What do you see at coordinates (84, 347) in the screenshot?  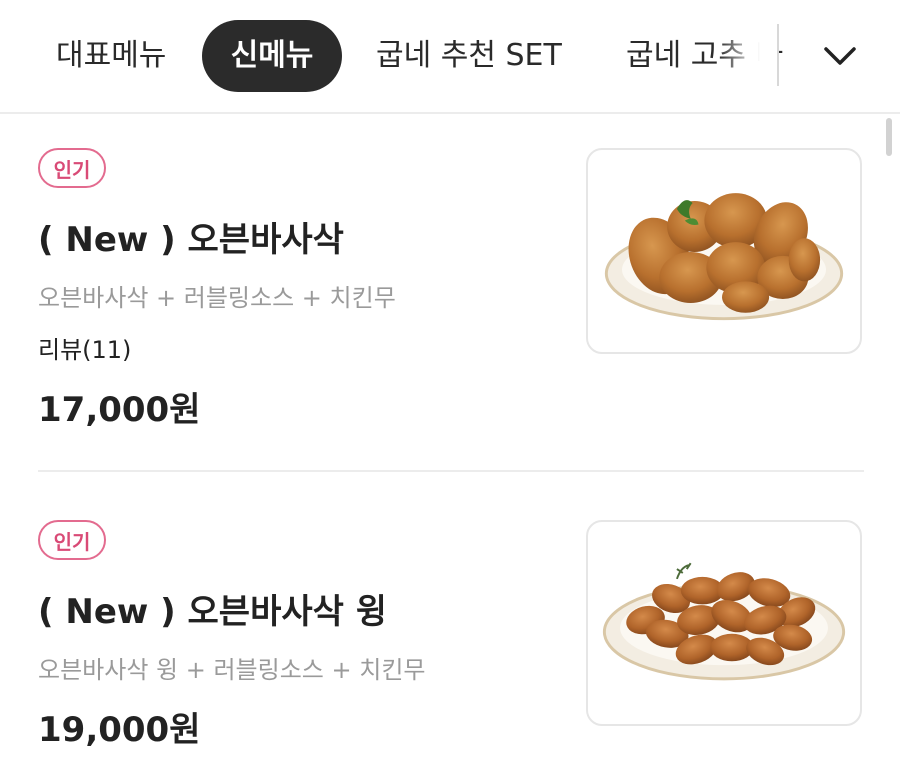 I see `menu-item-review-count: 리뷰(11)` at bounding box center [84, 347].